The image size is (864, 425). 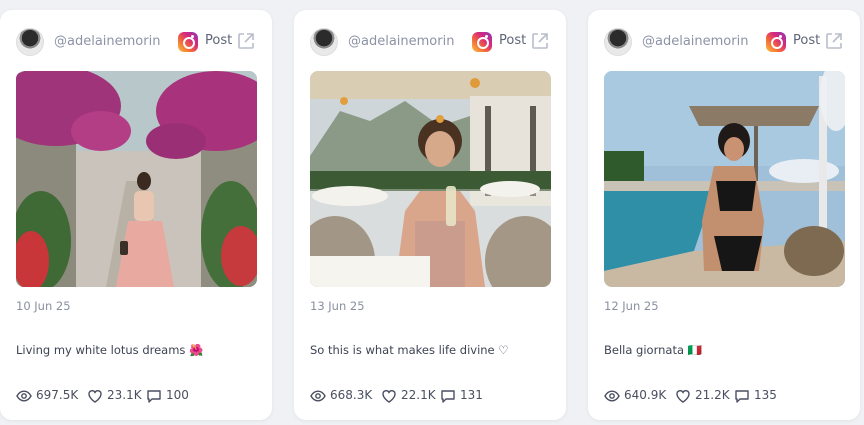 What do you see at coordinates (337, 306) in the screenshot?
I see `post-date: 13 Jun 25` at bounding box center [337, 306].